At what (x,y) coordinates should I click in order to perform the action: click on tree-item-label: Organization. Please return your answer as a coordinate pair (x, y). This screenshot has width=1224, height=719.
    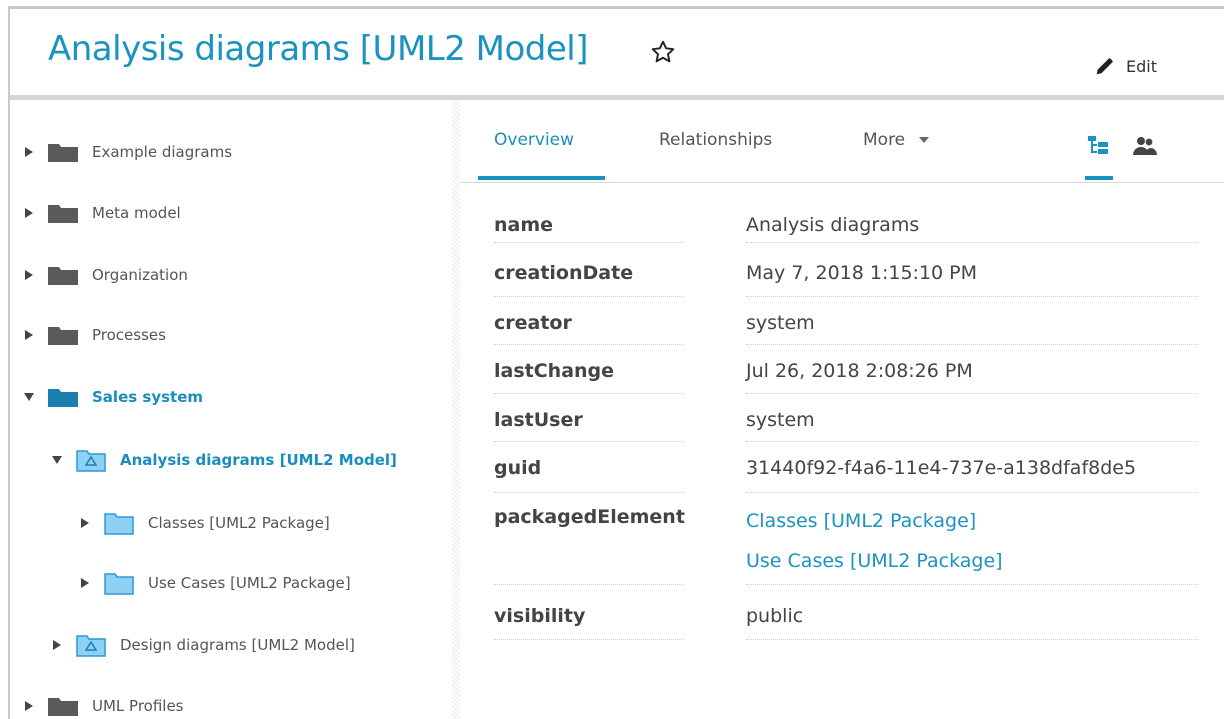
    Looking at the image, I should click on (140, 275).